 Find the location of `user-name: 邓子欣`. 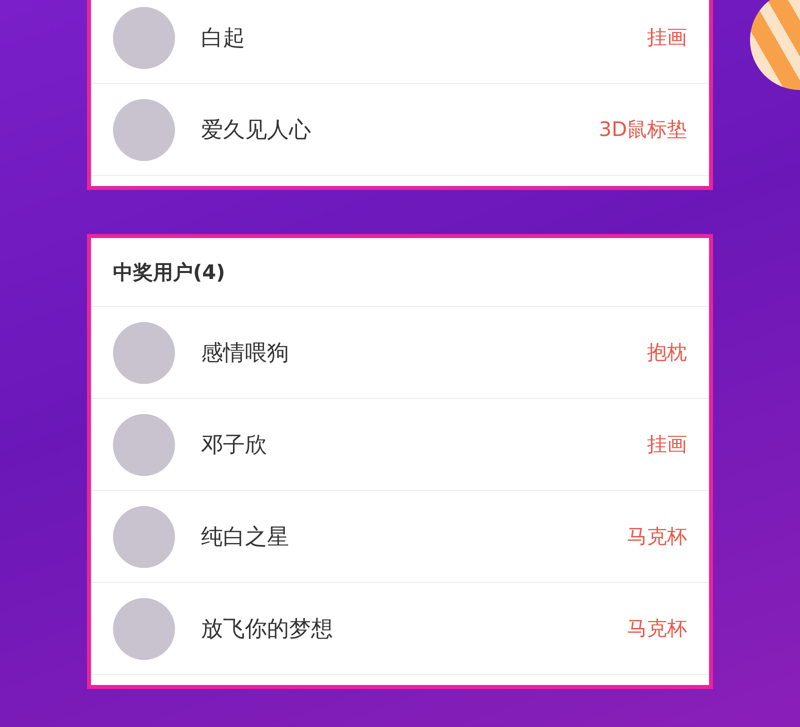

user-name: 邓子欣 is located at coordinates (234, 446).